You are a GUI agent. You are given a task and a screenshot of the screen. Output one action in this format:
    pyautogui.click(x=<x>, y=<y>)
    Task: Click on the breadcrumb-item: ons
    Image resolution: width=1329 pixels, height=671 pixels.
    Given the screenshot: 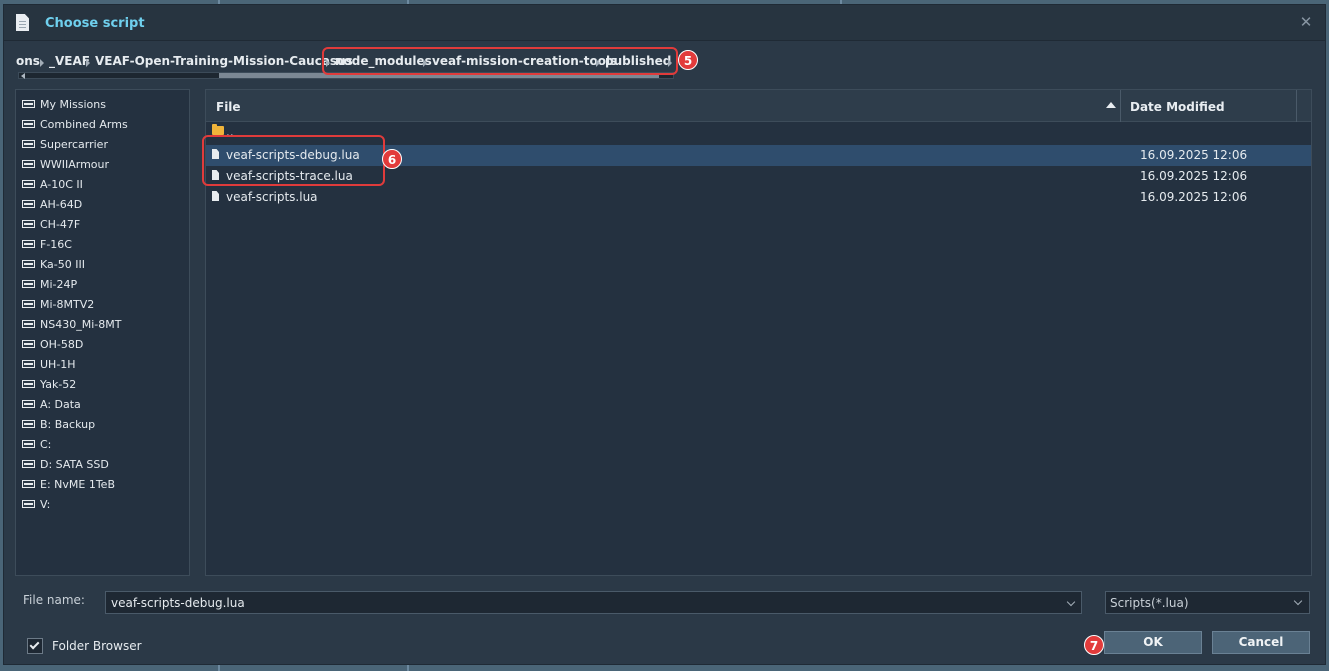 What is the action you would take?
    pyautogui.click(x=28, y=61)
    